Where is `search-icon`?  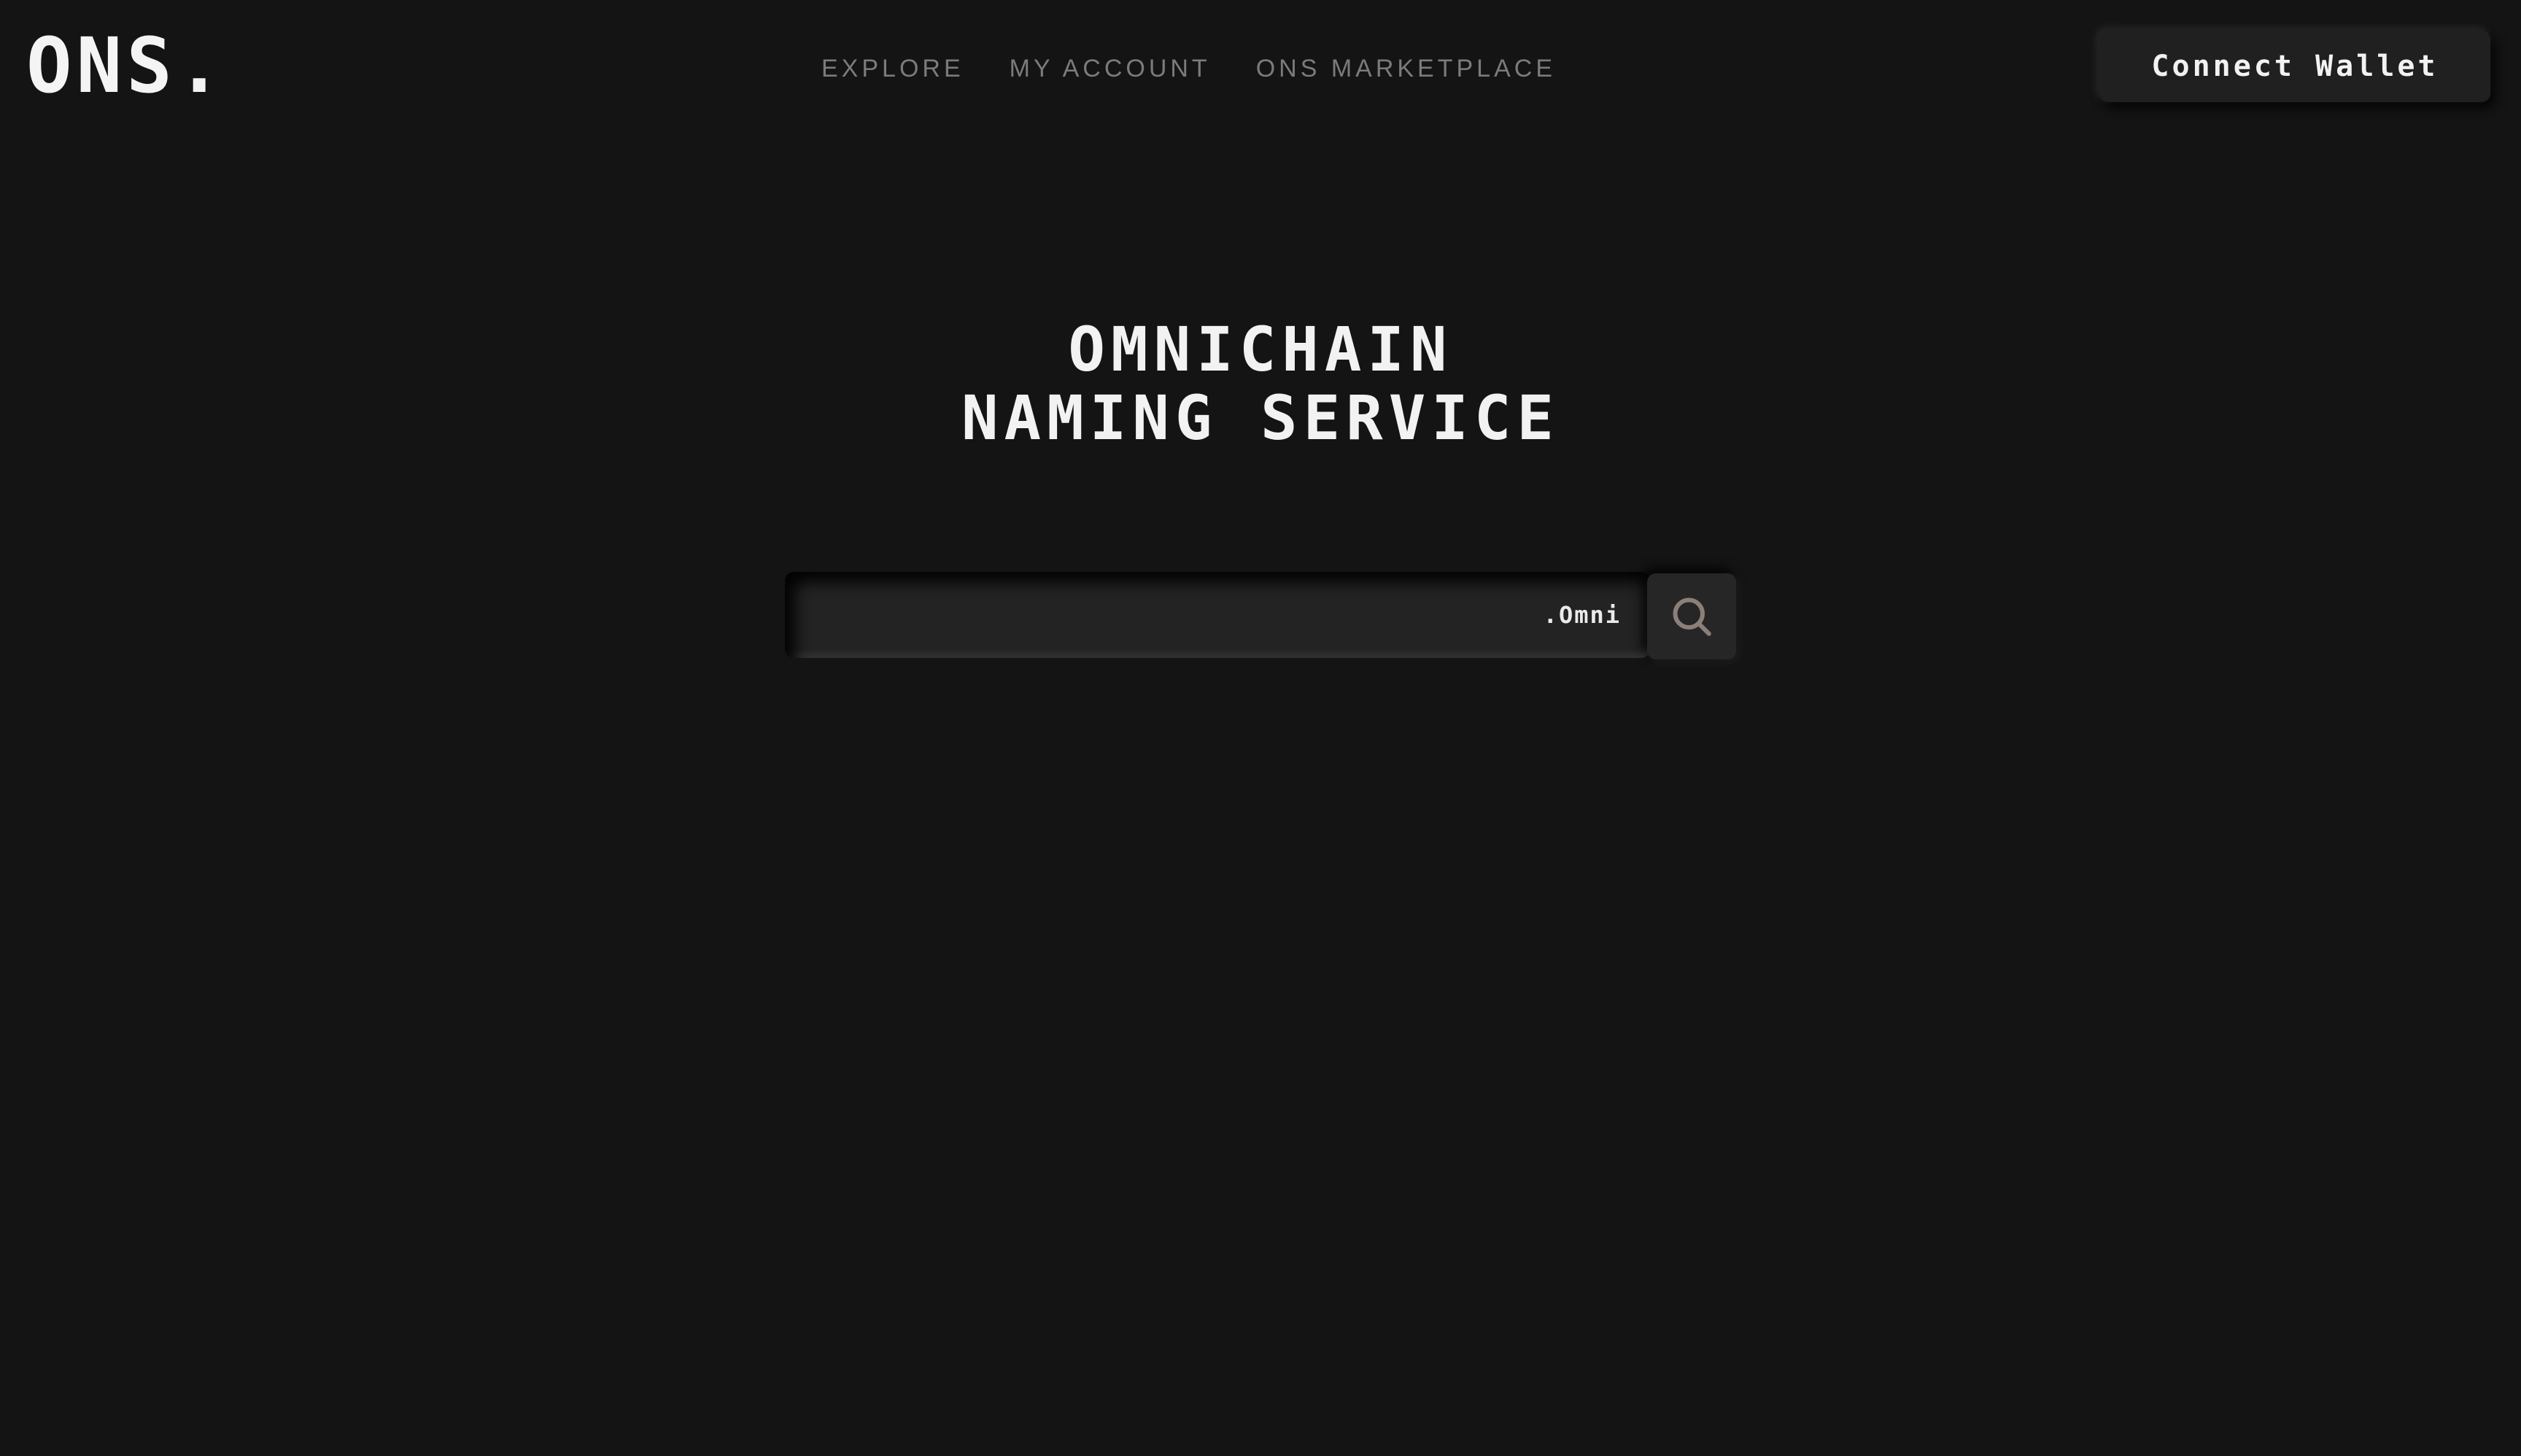
search-icon is located at coordinates (1692, 616).